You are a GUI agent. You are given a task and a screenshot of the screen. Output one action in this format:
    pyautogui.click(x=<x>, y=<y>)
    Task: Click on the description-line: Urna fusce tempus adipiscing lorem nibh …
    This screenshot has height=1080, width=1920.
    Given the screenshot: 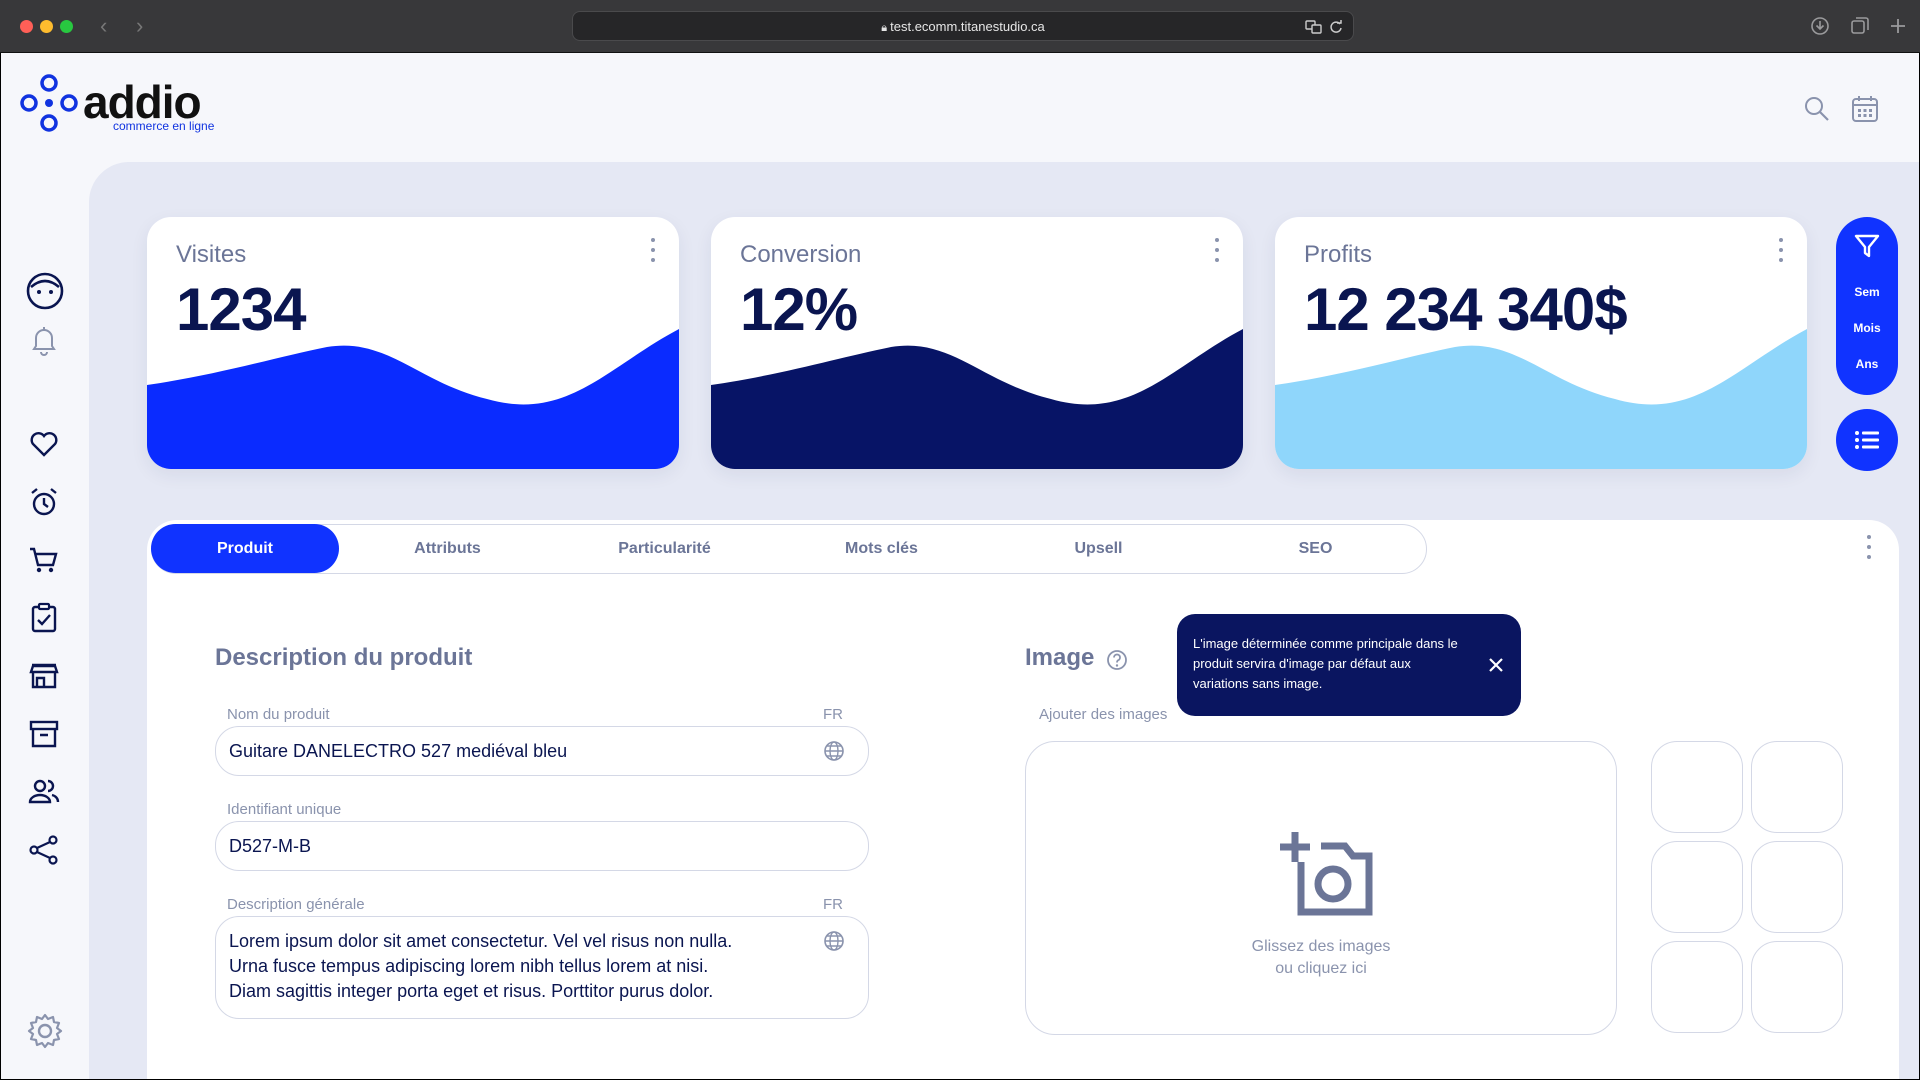 What is the action you would take?
    pyautogui.click(x=469, y=966)
    